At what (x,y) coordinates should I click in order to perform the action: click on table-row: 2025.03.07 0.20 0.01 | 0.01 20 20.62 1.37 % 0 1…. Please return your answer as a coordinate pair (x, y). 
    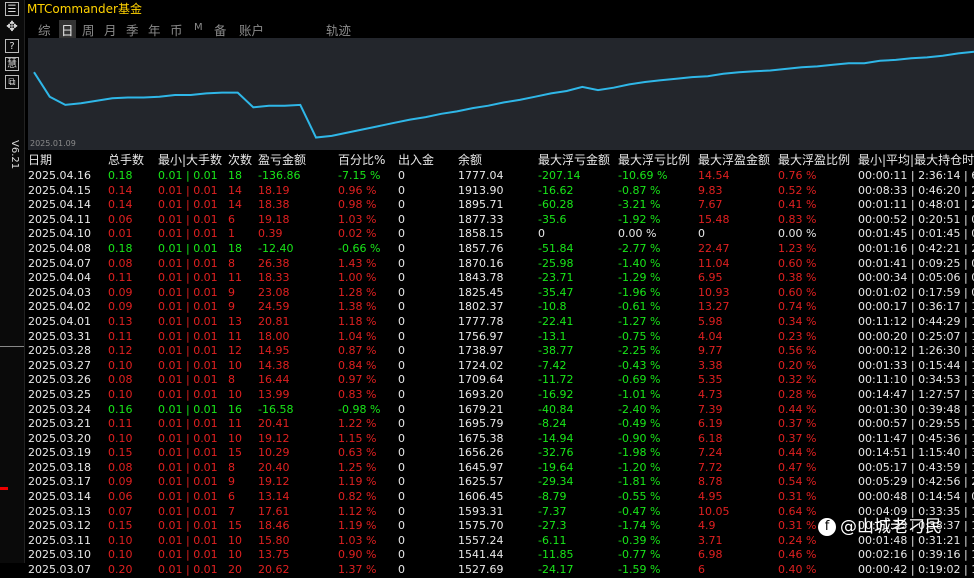
    Looking at the image, I should click on (501, 570).